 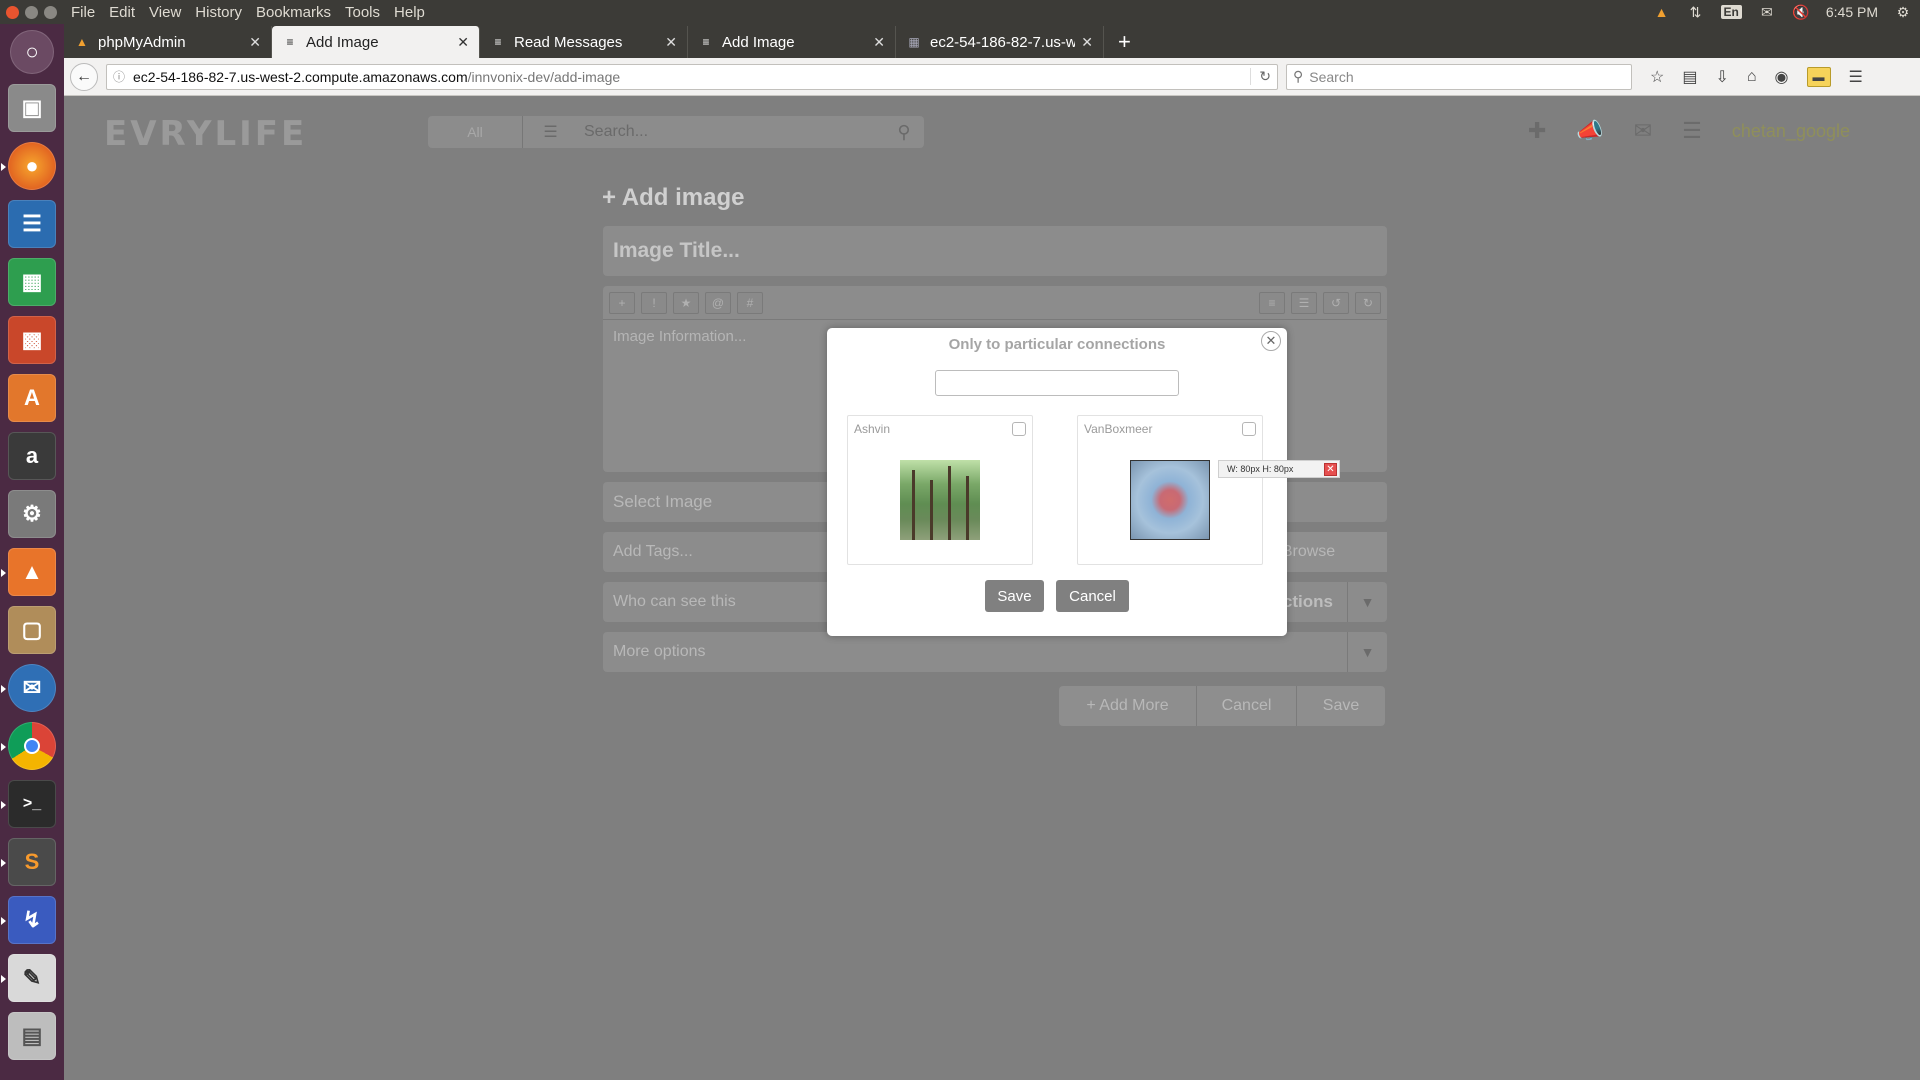 I want to click on flame-icon: ▲, so click(x=1662, y=12).